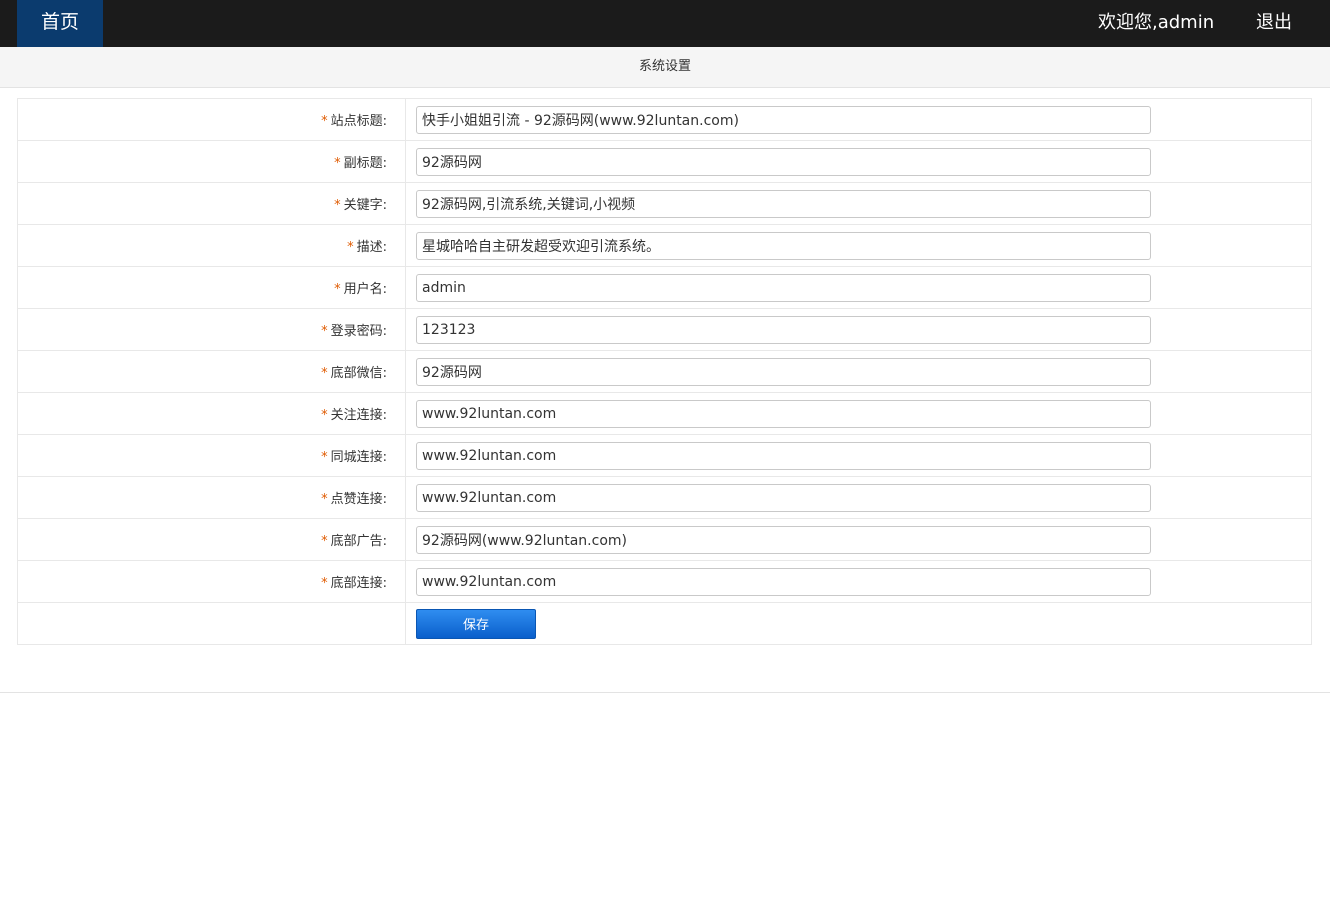 Image resolution: width=1330 pixels, height=913 pixels. What do you see at coordinates (211, 329) in the screenshot?
I see `field-label: * 登录密码:` at bounding box center [211, 329].